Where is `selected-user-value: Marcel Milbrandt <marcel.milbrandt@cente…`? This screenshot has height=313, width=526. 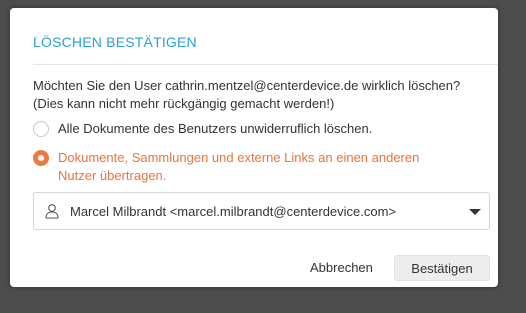 selected-user-value: Marcel Milbrandt <marcel.milbrandt@cente… is located at coordinates (233, 211).